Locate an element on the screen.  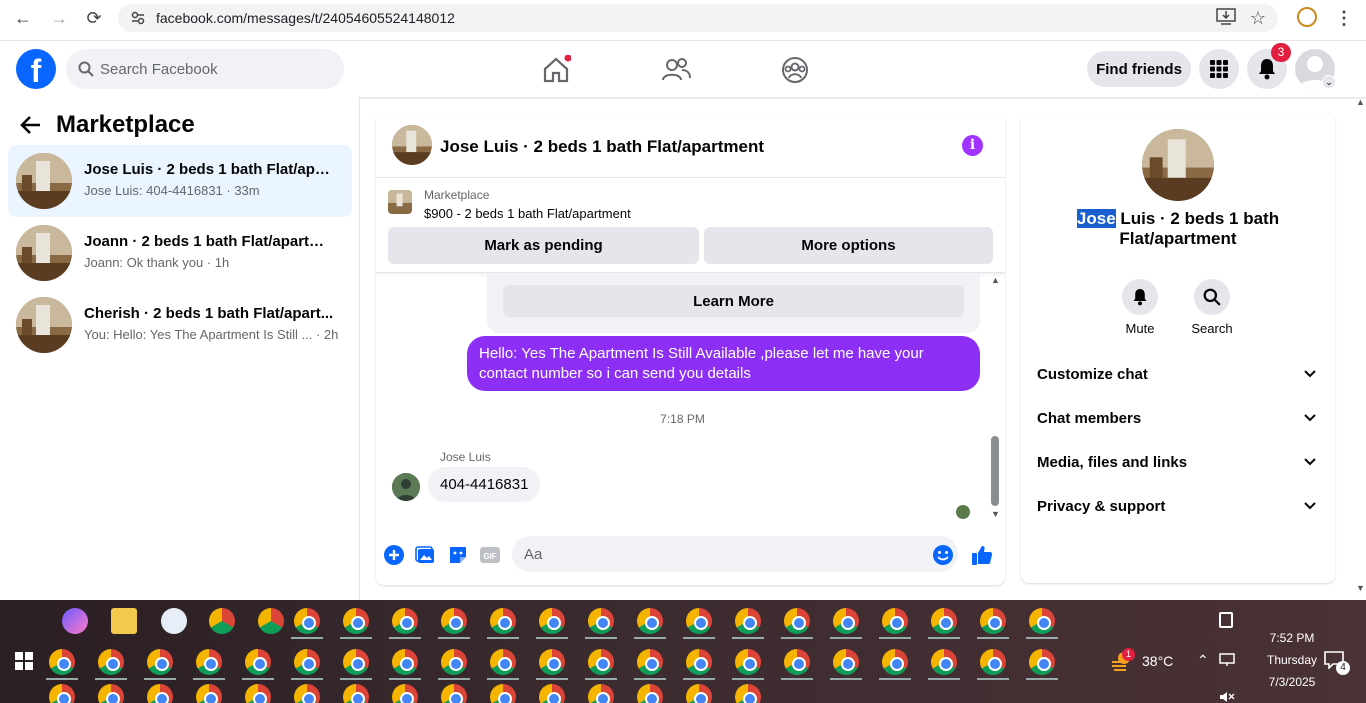
windows-start-icon is located at coordinates (24, 661).